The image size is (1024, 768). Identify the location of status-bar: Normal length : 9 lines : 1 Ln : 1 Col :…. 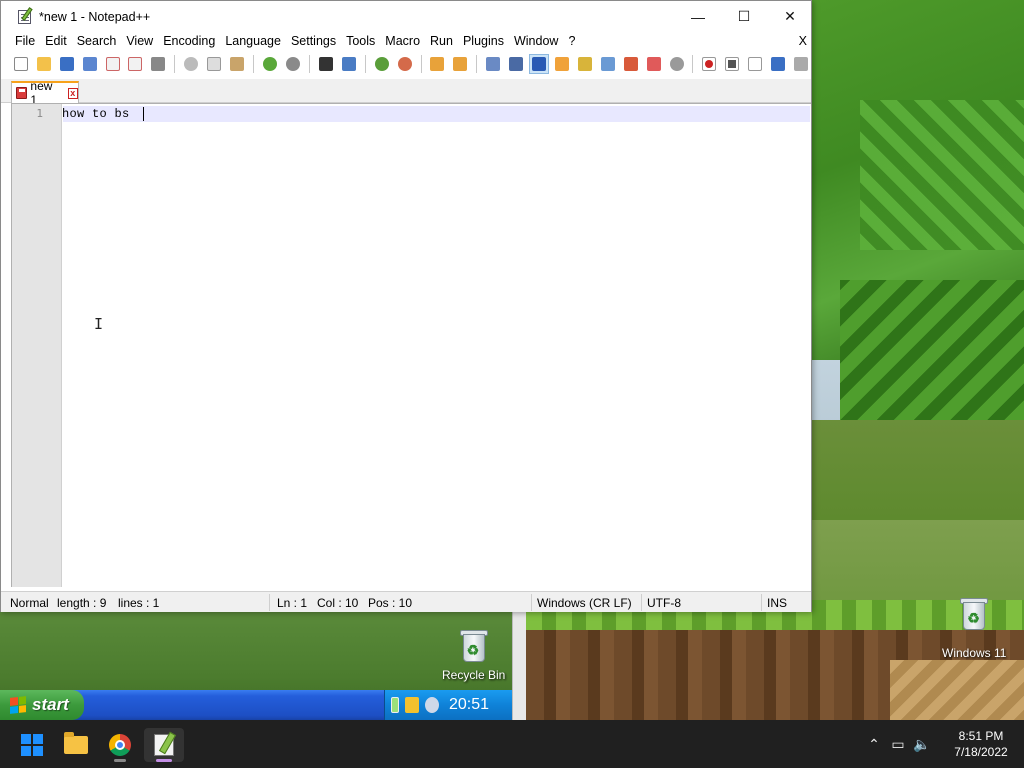
(406, 601).